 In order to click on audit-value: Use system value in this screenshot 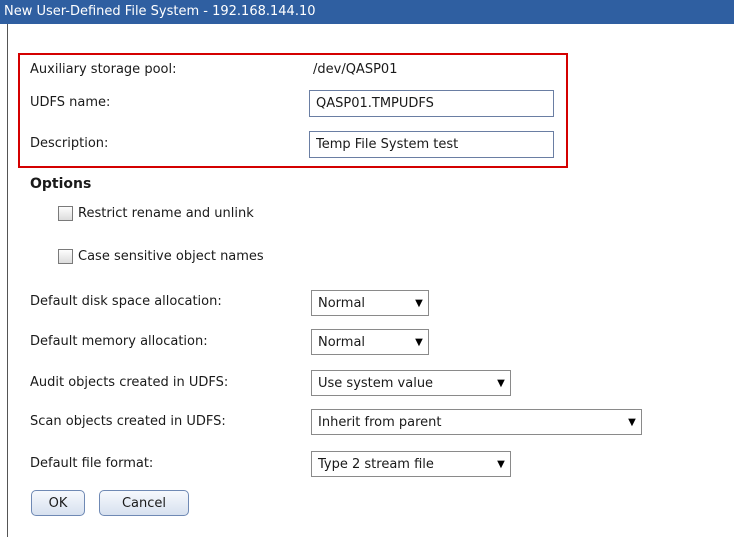, I will do `click(376, 383)`.